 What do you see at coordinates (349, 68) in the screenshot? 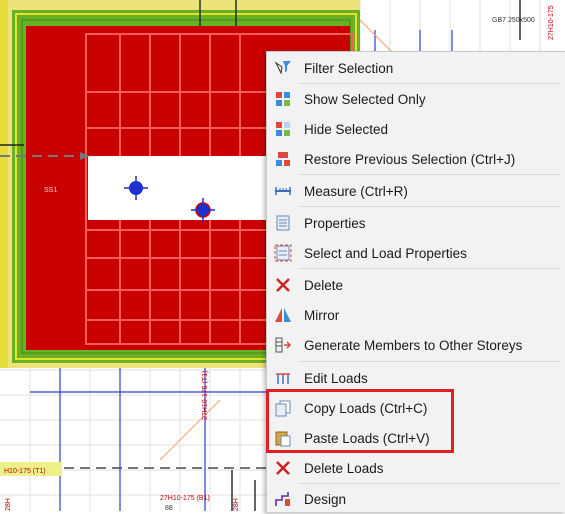
I see `menu-item-label: Filter Selection` at bounding box center [349, 68].